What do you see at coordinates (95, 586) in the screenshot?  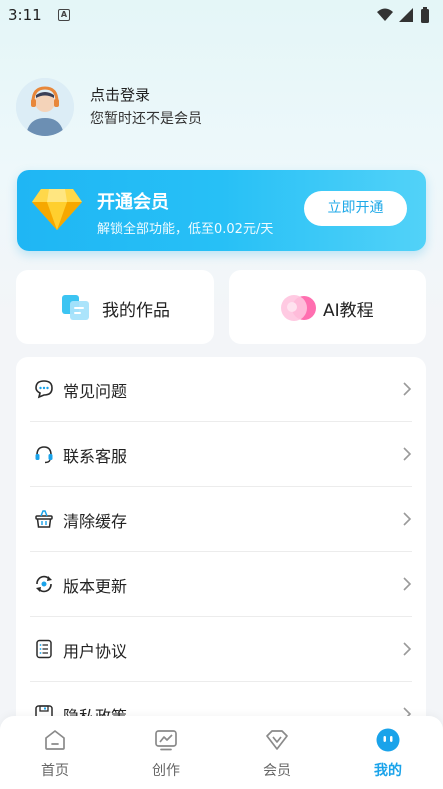 I see `menu-item-label: 版本更新` at bounding box center [95, 586].